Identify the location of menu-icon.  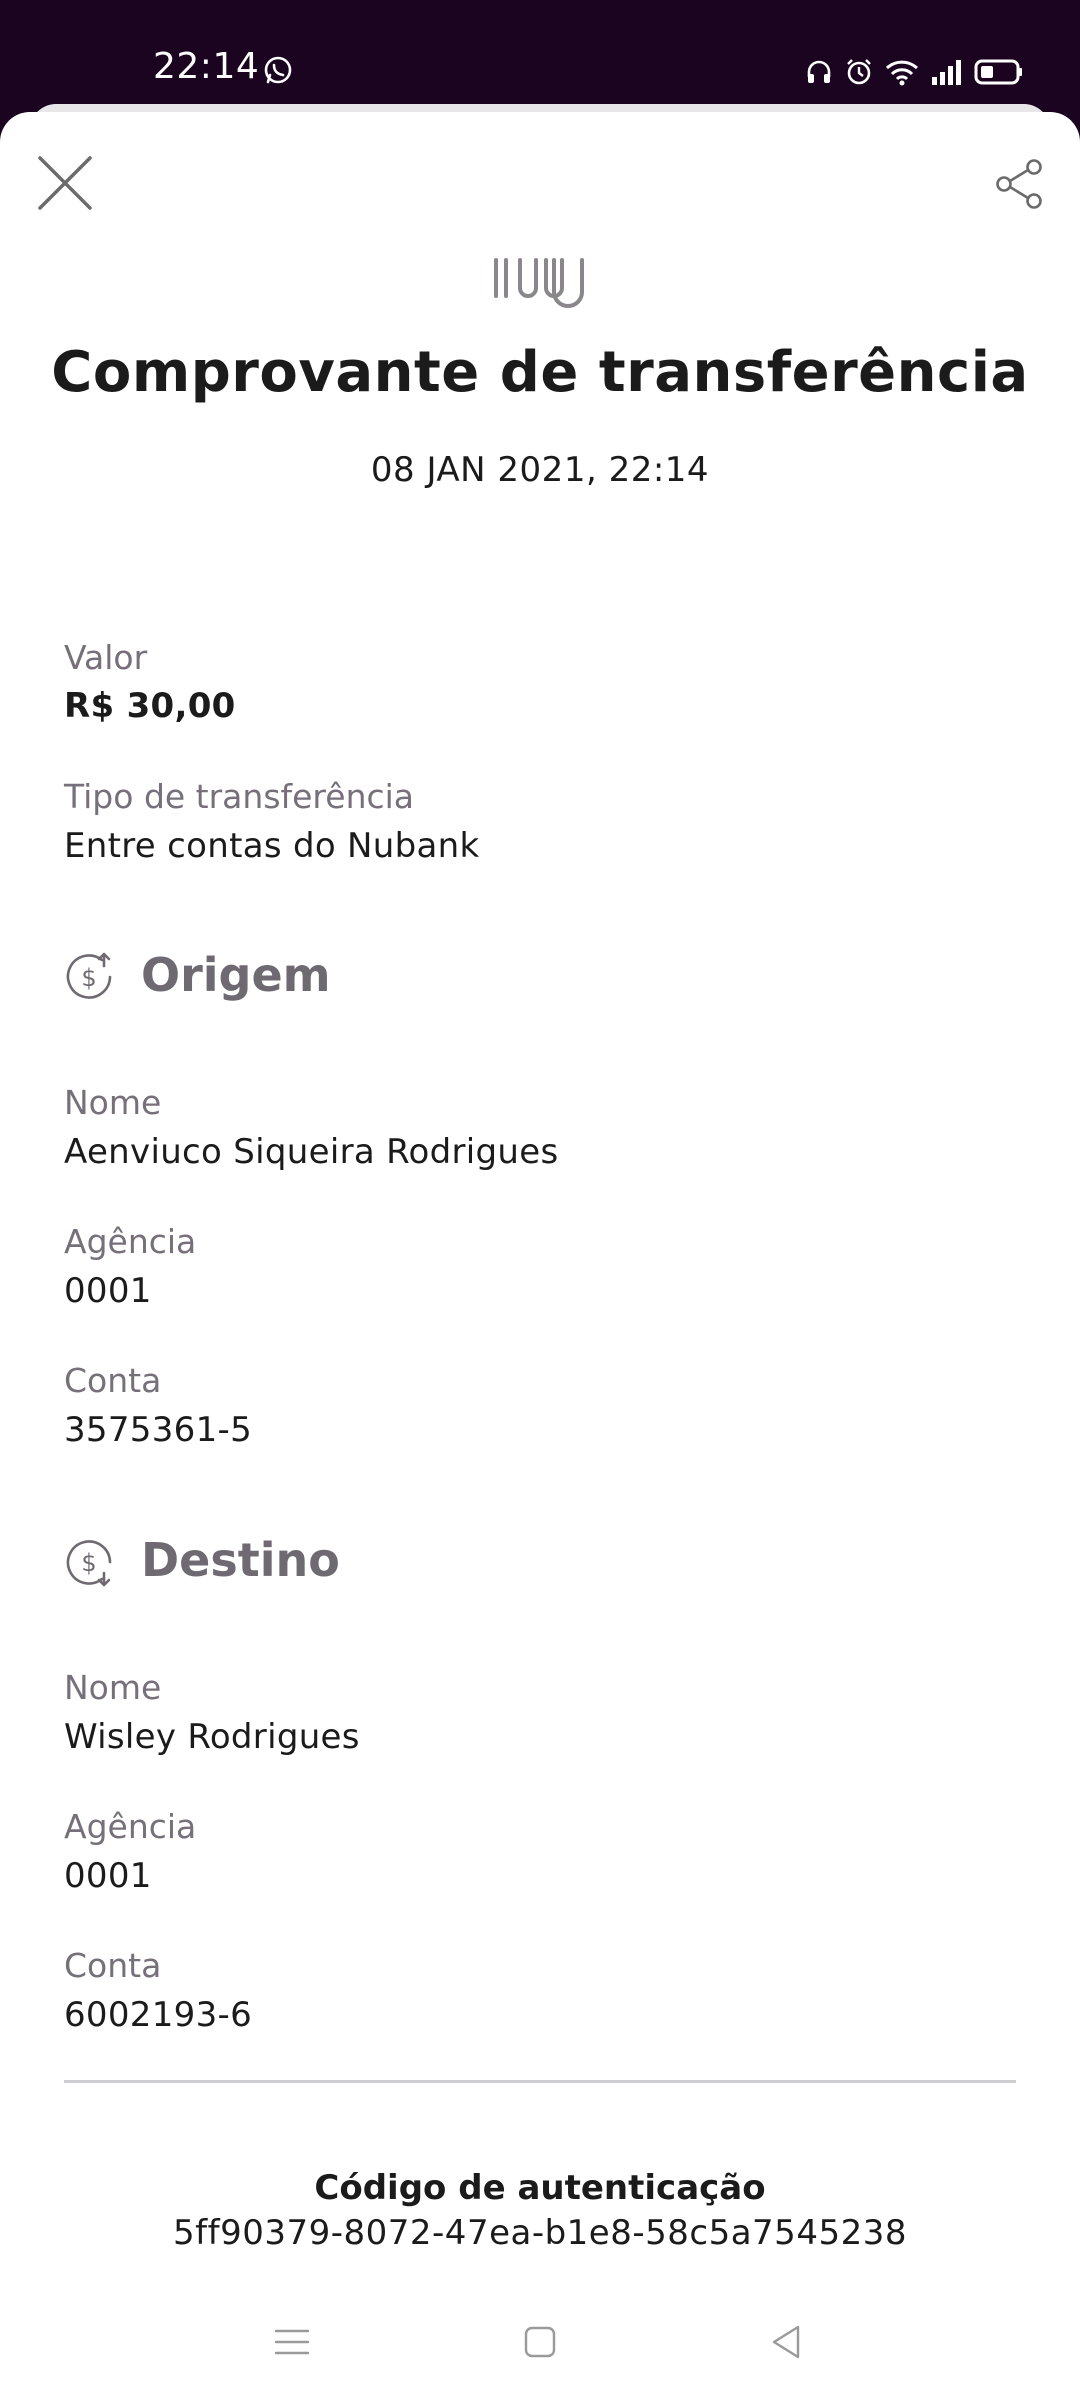
(292, 2342).